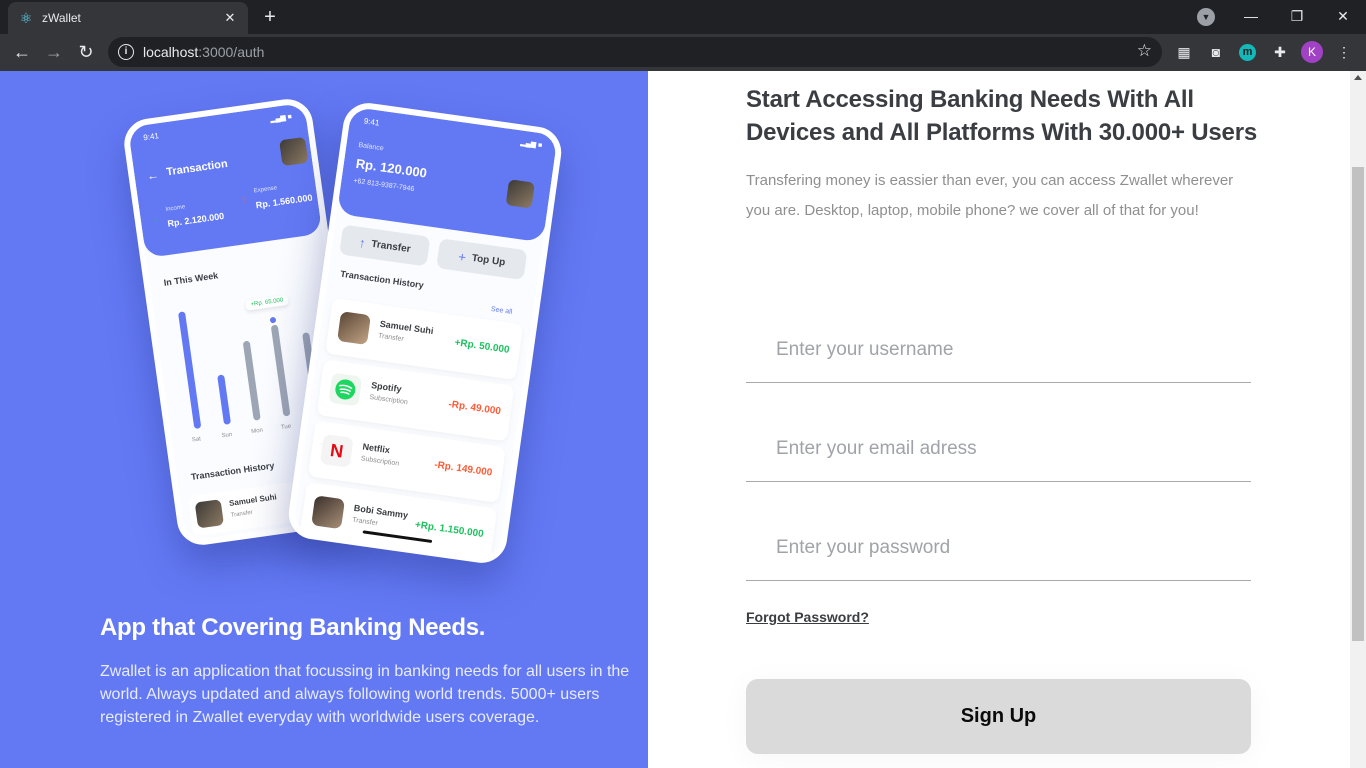  Describe the element at coordinates (1343, 16) in the screenshot. I see `close-window-icon: ✕` at that location.